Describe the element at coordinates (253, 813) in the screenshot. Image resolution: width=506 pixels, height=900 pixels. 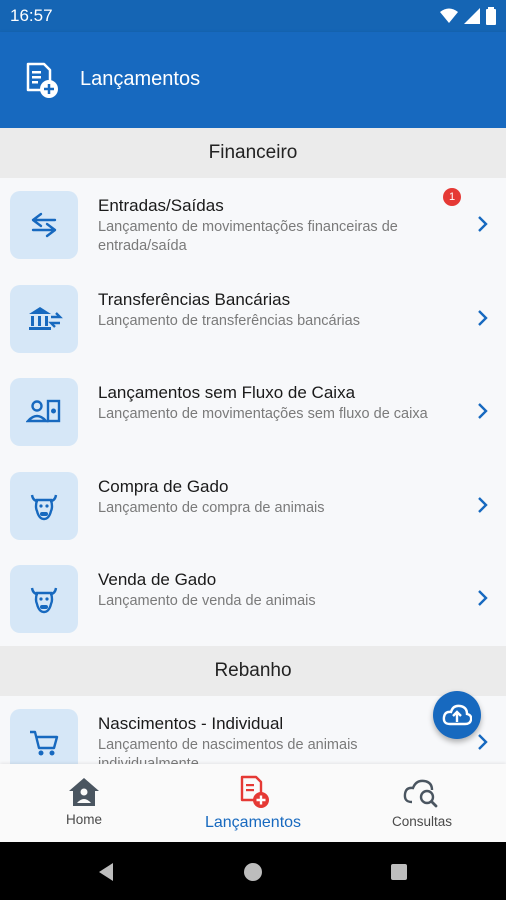
I see `nav-lancamentos: Lançamentos` at that location.